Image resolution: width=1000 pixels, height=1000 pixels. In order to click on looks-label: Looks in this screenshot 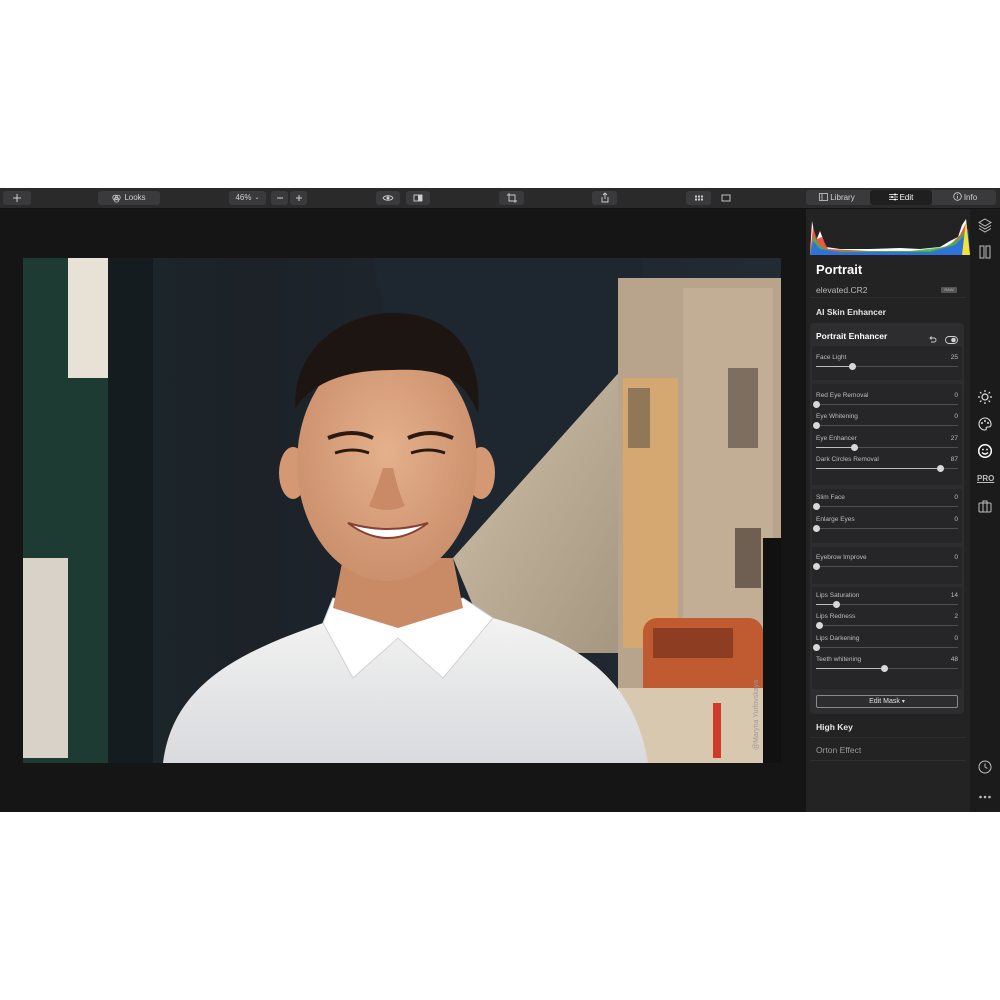, I will do `click(135, 197)`.